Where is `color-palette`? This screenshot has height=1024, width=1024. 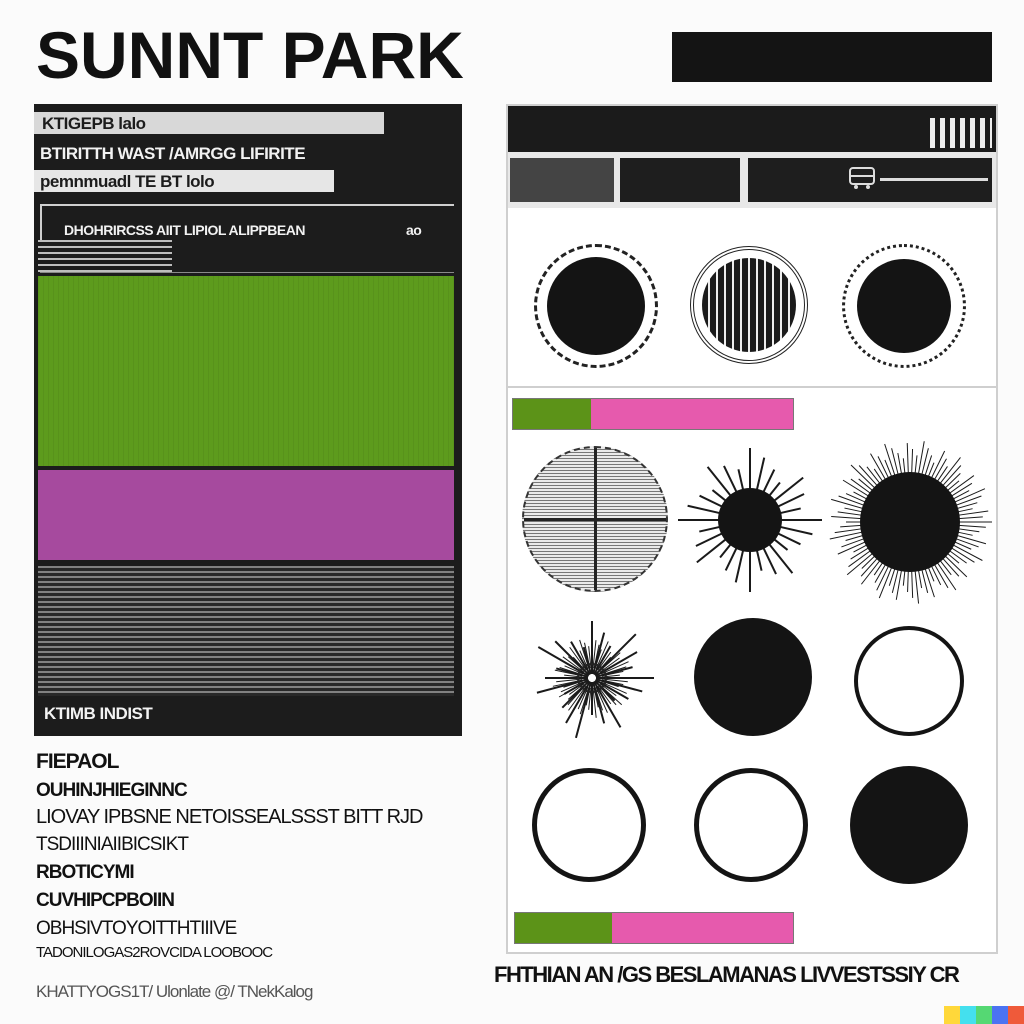
color-palette is located at coordinates (984, 1015).